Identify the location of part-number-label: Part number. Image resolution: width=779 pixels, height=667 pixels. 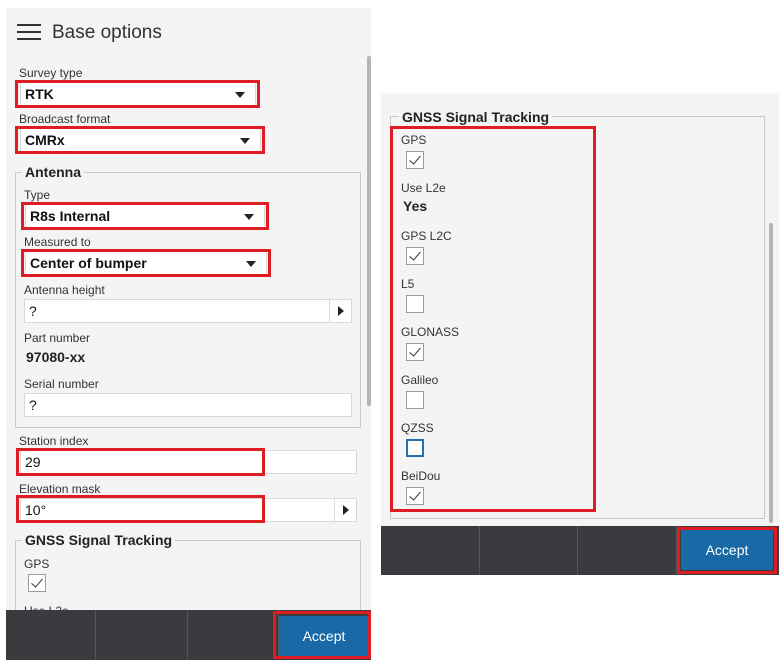
(57, 338).